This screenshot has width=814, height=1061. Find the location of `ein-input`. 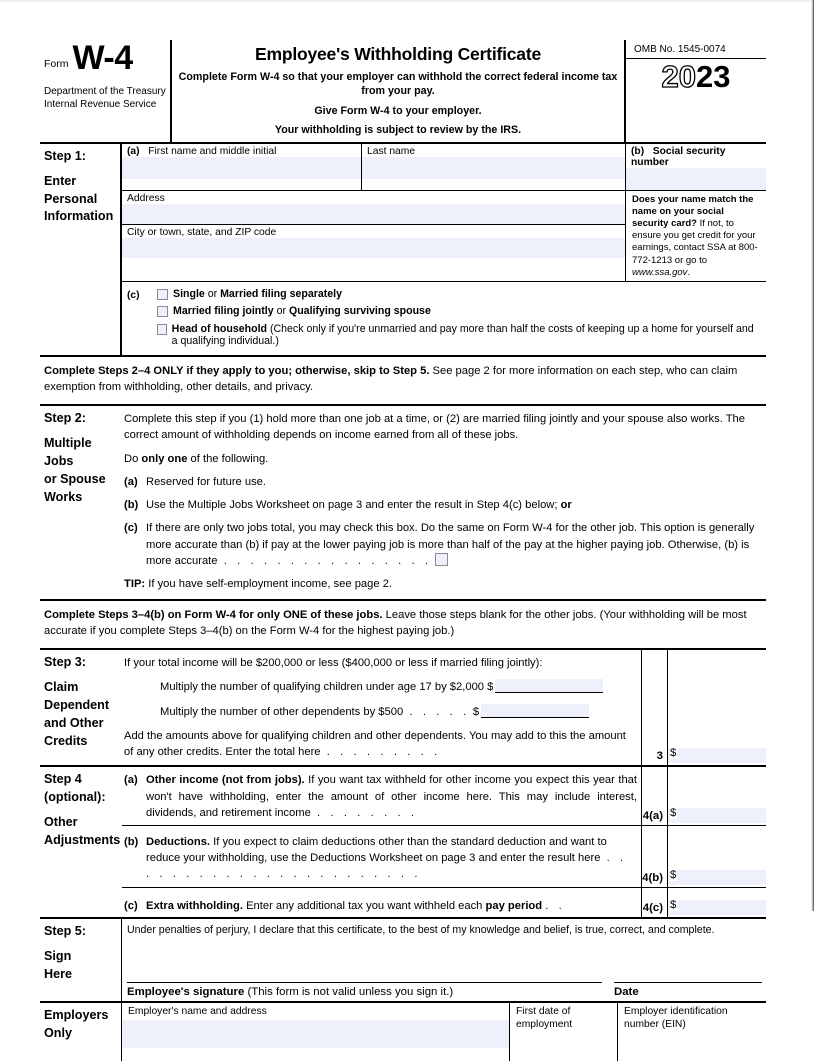

ein-input is located at coordinates (692, 1046).